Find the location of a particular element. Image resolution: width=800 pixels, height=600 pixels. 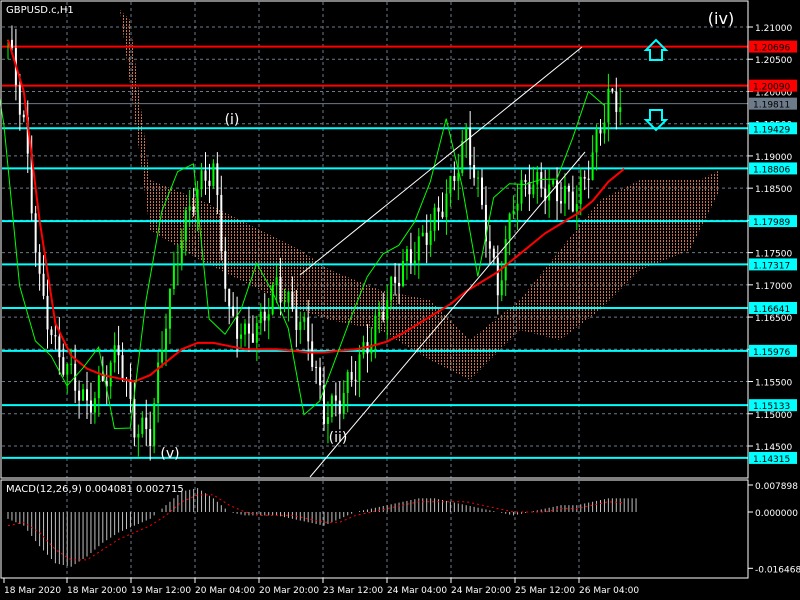

price-tick-label: 1.19000 is located at coordinates (773, 158).